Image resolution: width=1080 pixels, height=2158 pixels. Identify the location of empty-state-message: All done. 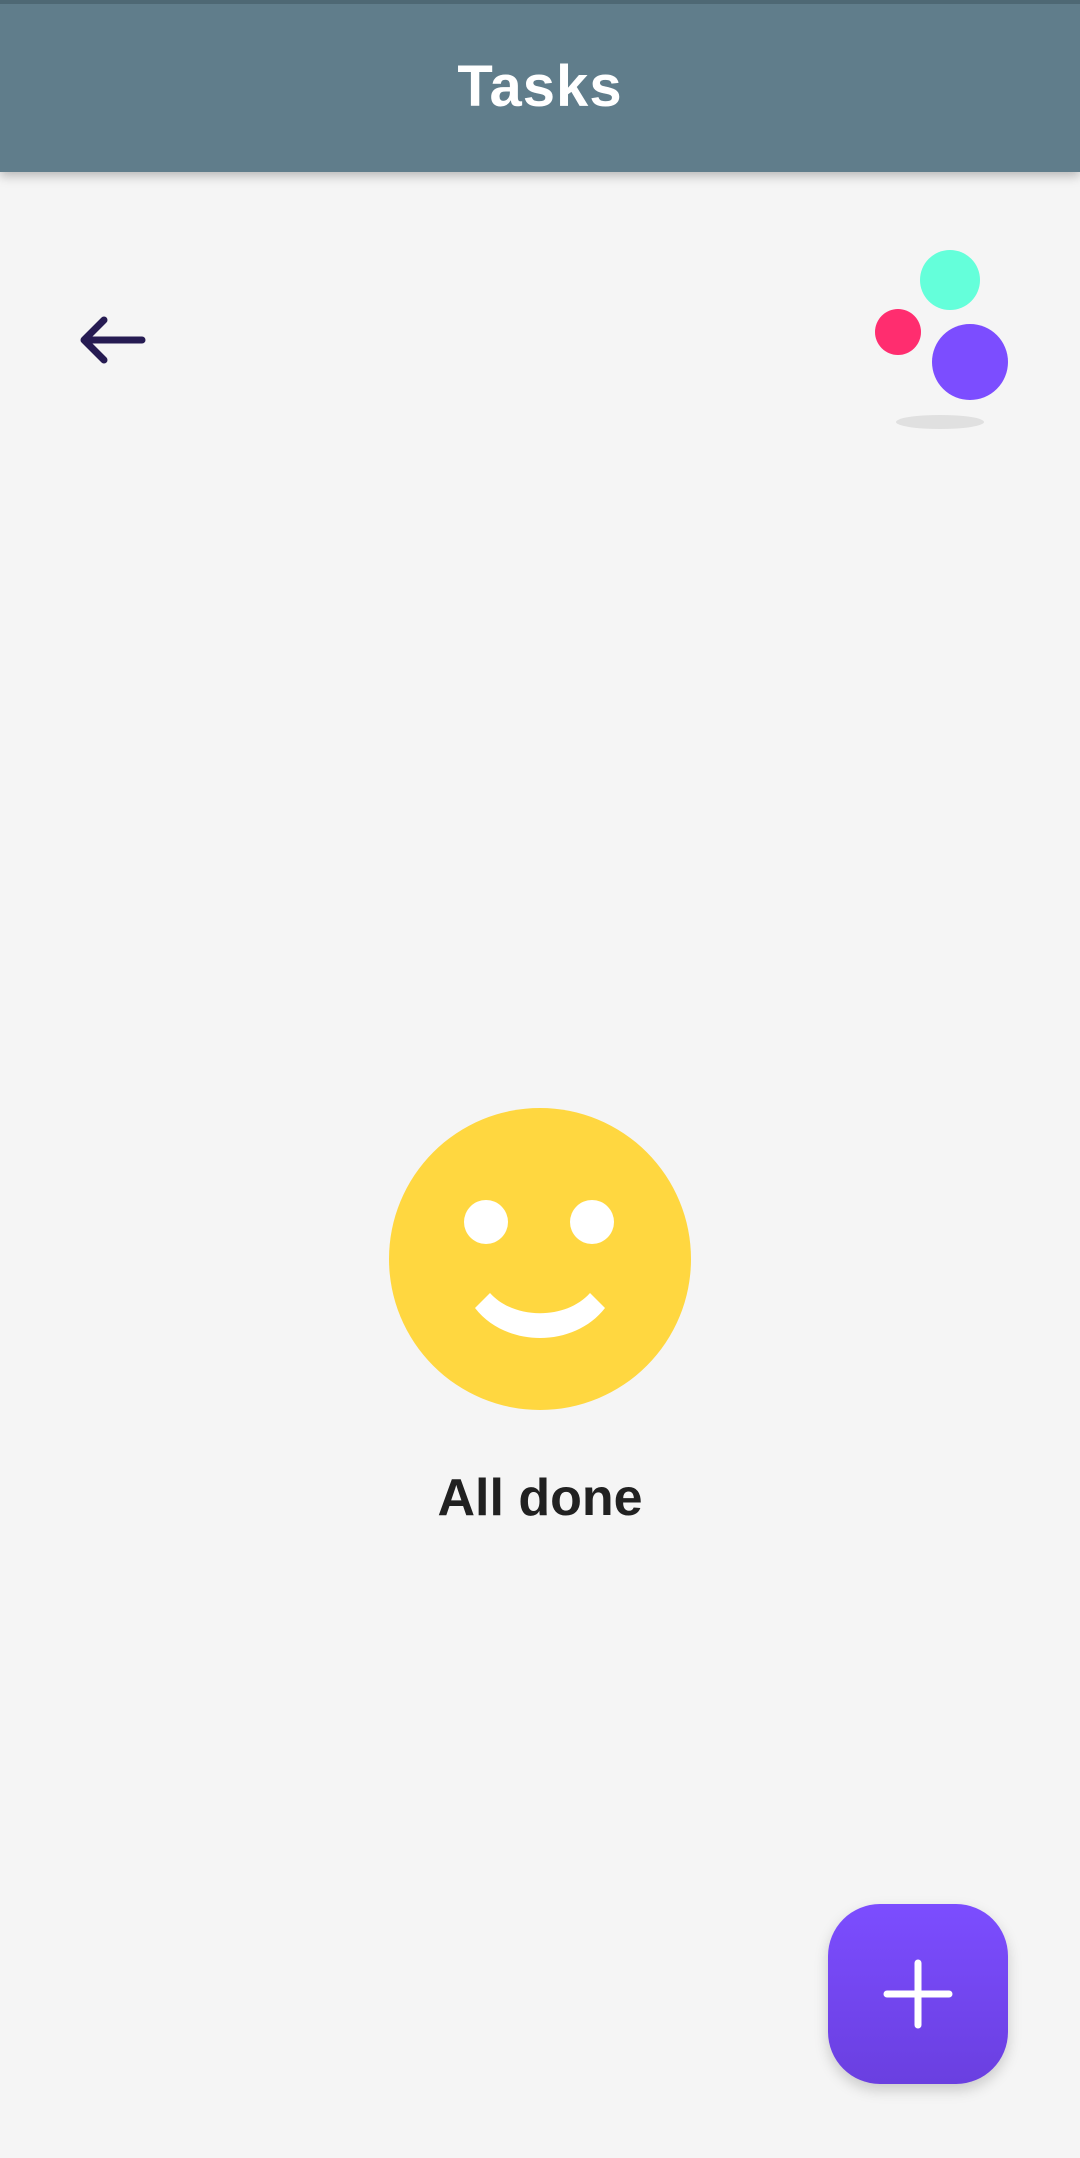
(540, 1498).